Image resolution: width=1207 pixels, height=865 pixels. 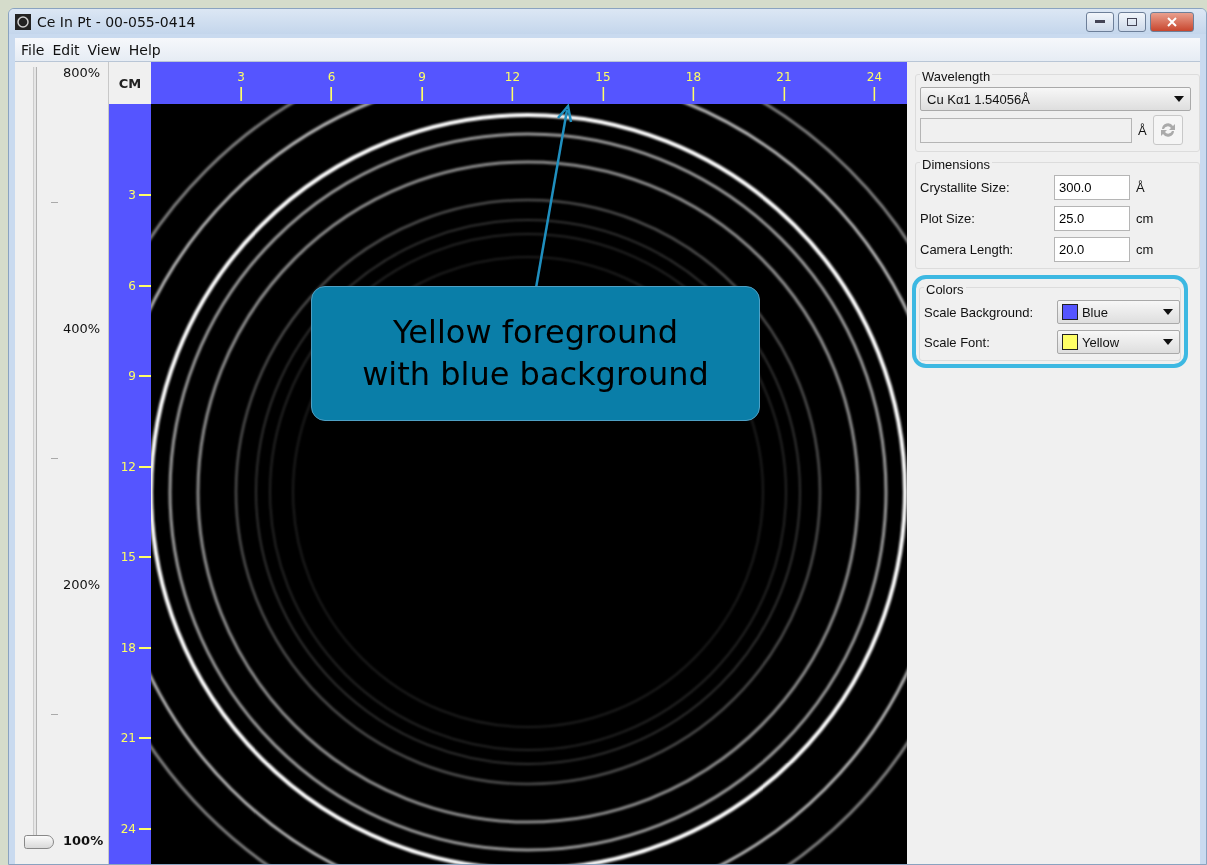 What do you see at coordinates (66, 49) in the screenshot?
I see `menu-item: Edit` at bounding box center [66, 49].